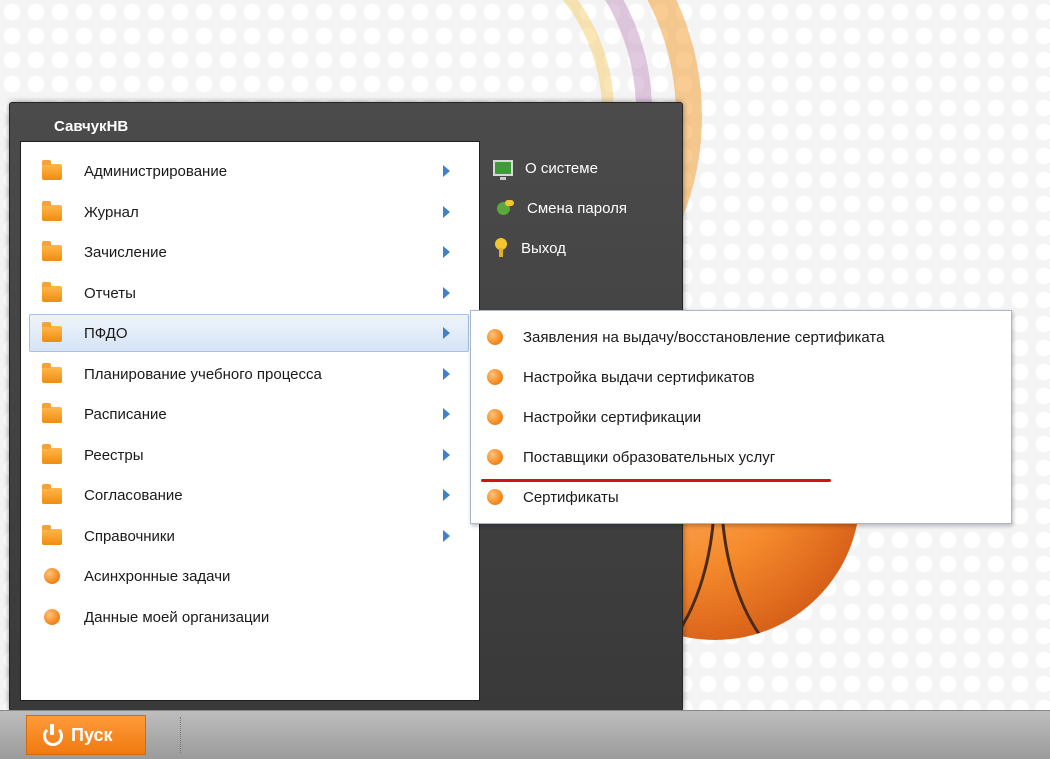  What do you see at coordinates (92, 734) in the screenshot?
I see `start-button-label: Пуск` at bounding box center [92, 734].